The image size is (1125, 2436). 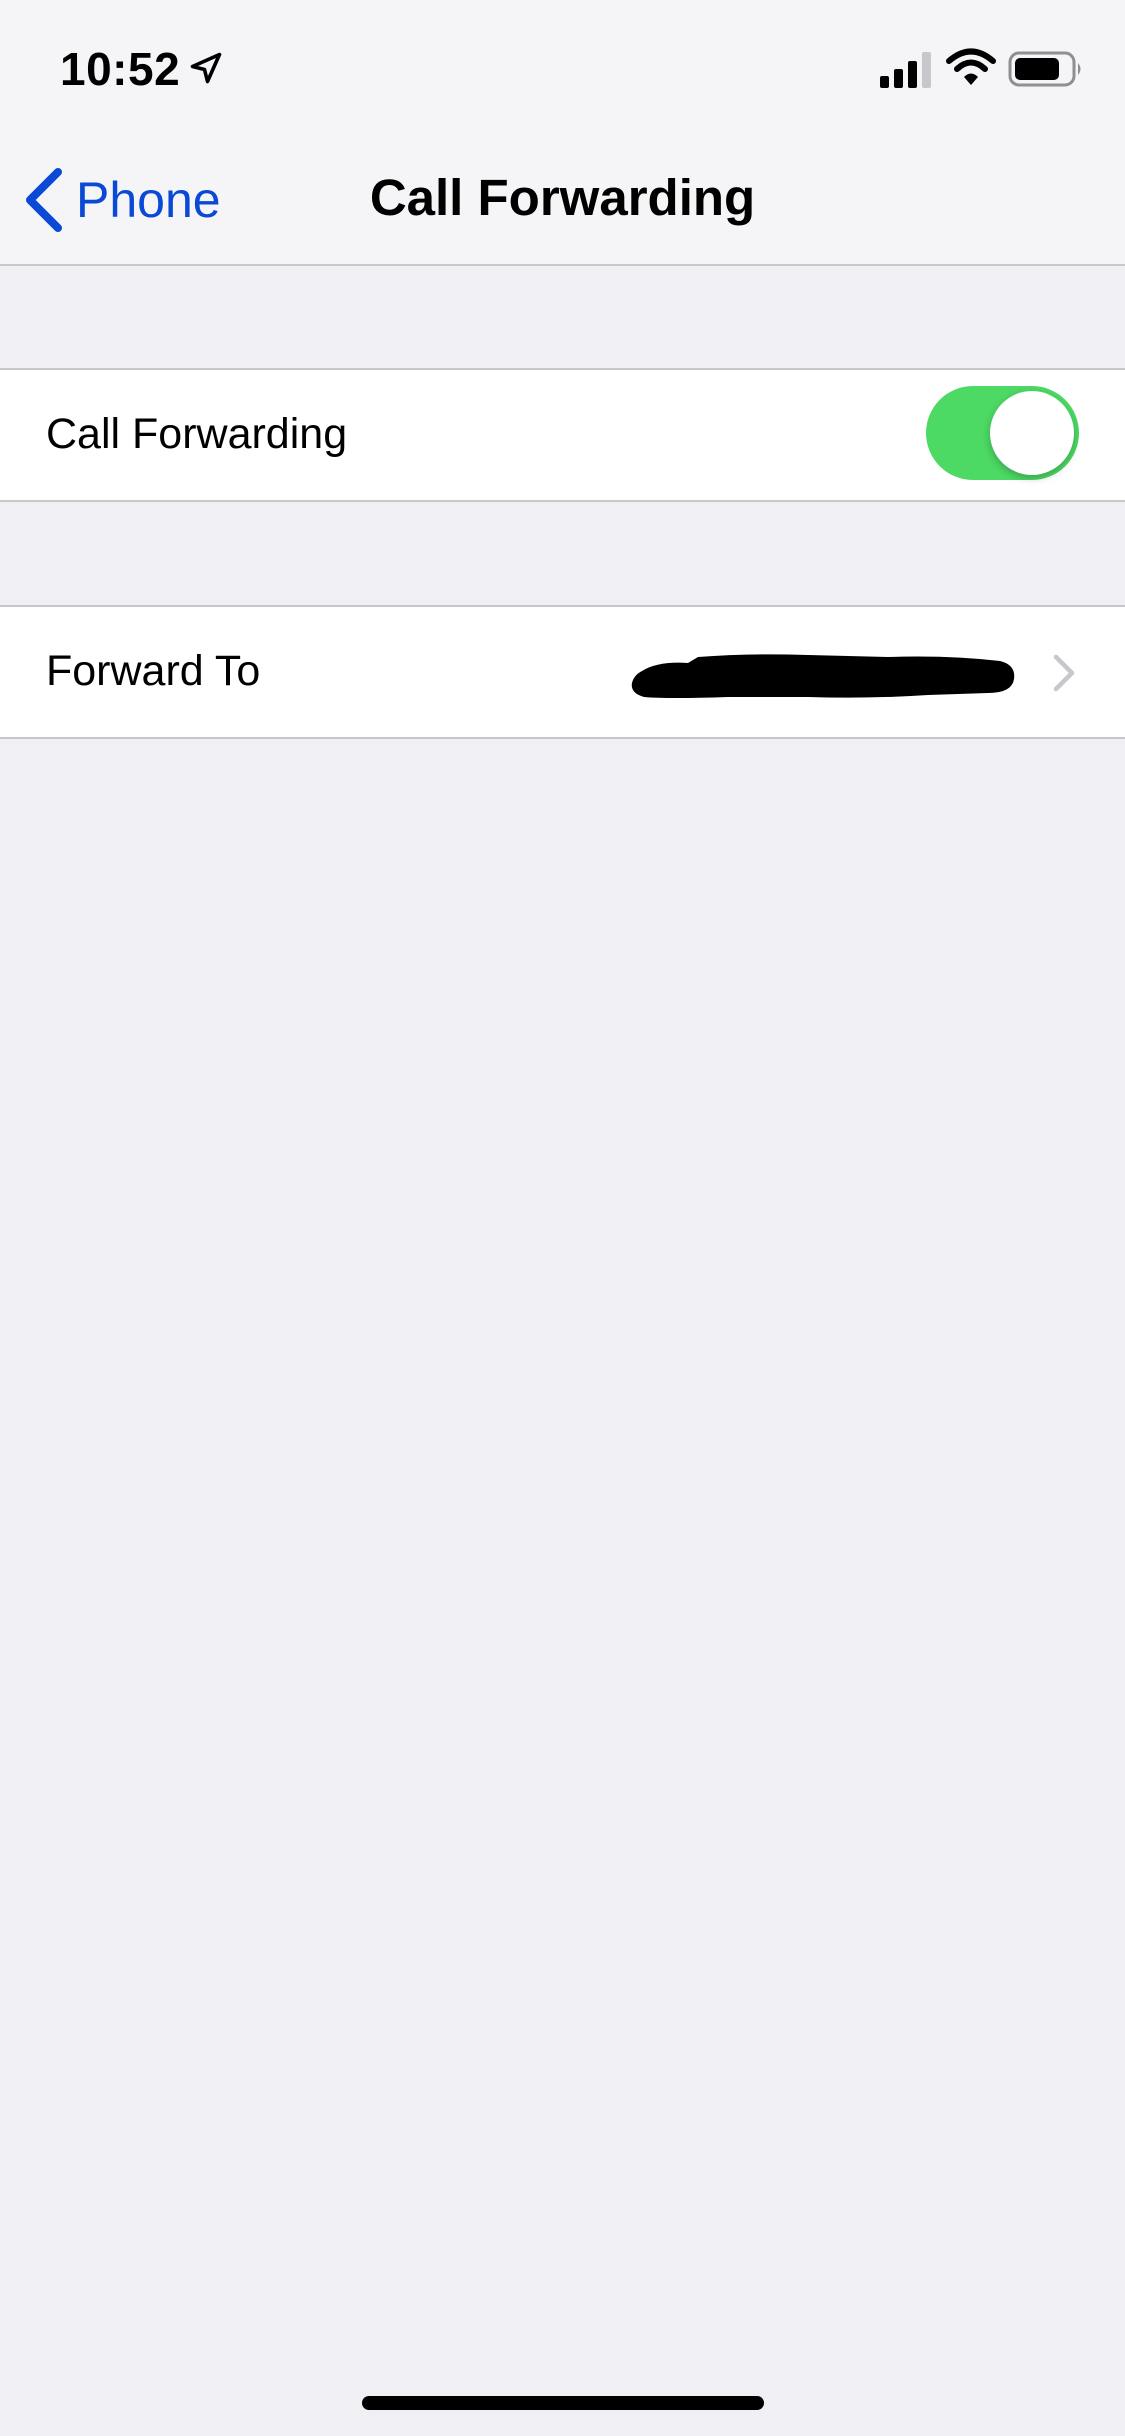 I want to click on call-forwarding-row: Call Forwarding, so click(x=562, y=435).